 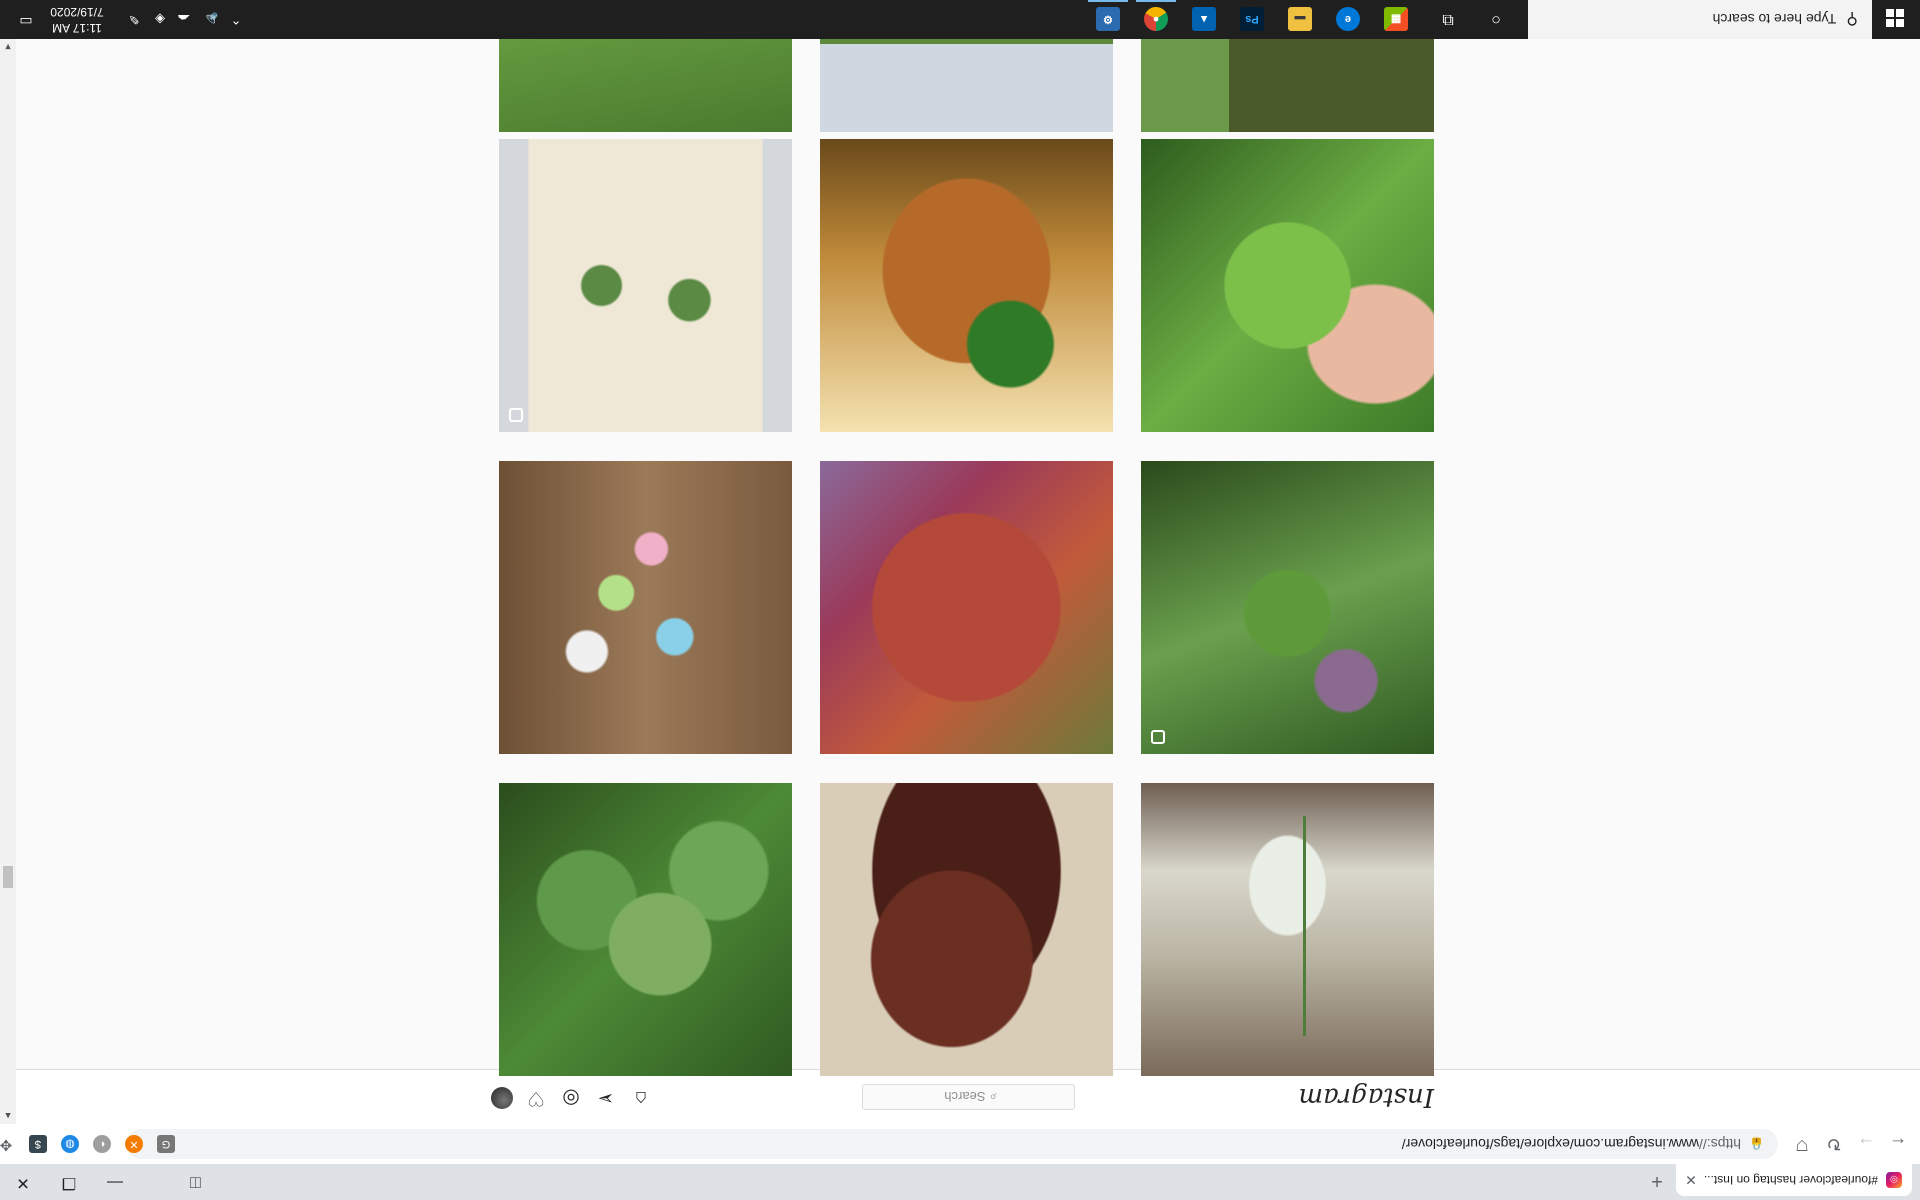 I want to click on settings-icon: ⚙, so click(x=1108, y=19).